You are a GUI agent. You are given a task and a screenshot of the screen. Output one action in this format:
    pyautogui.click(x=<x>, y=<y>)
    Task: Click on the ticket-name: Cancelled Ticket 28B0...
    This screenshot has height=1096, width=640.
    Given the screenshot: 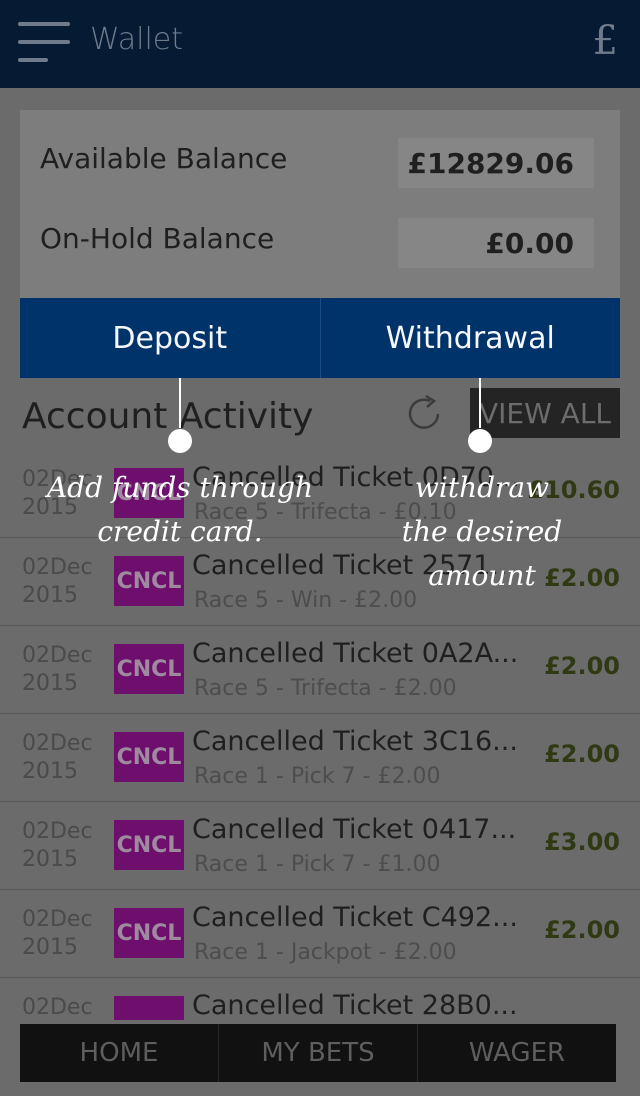 What is the action you would take?
    pyautogui.click(x=355, y=1005)
    